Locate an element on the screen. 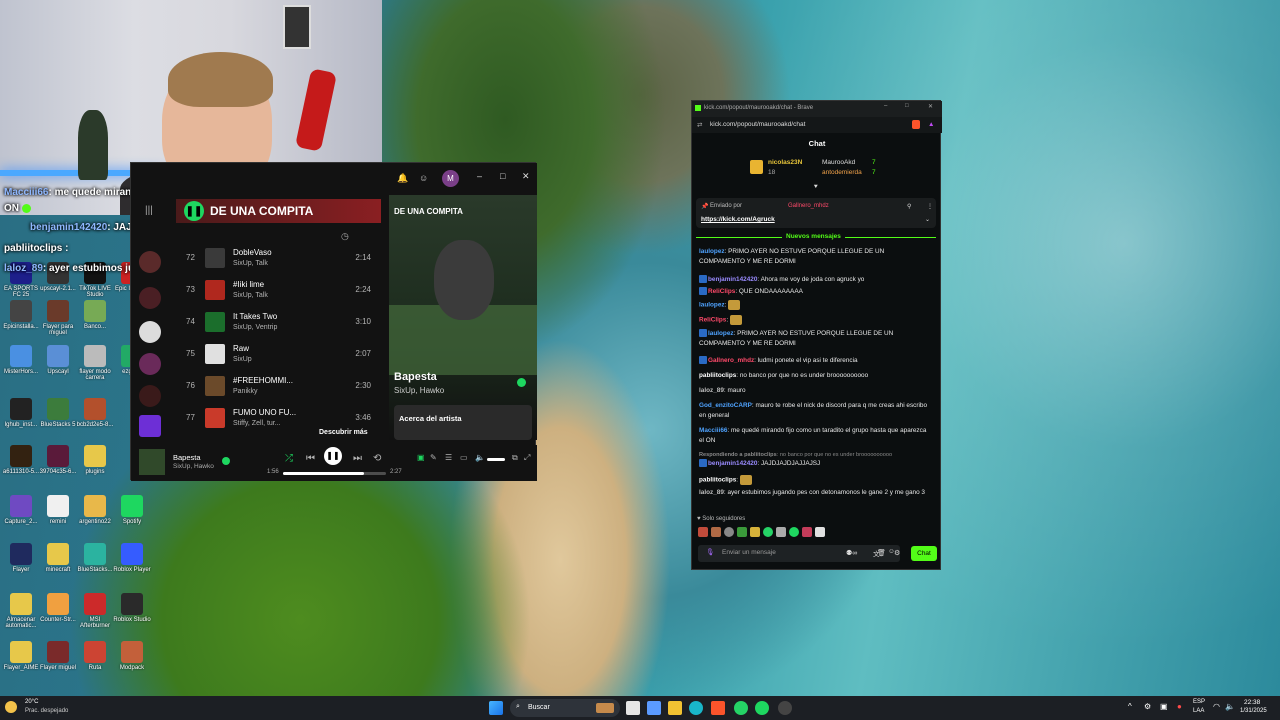 This screenshot has height=720, width=1280. desktop-icon: argentino22 is located at coordinates (95, 510).